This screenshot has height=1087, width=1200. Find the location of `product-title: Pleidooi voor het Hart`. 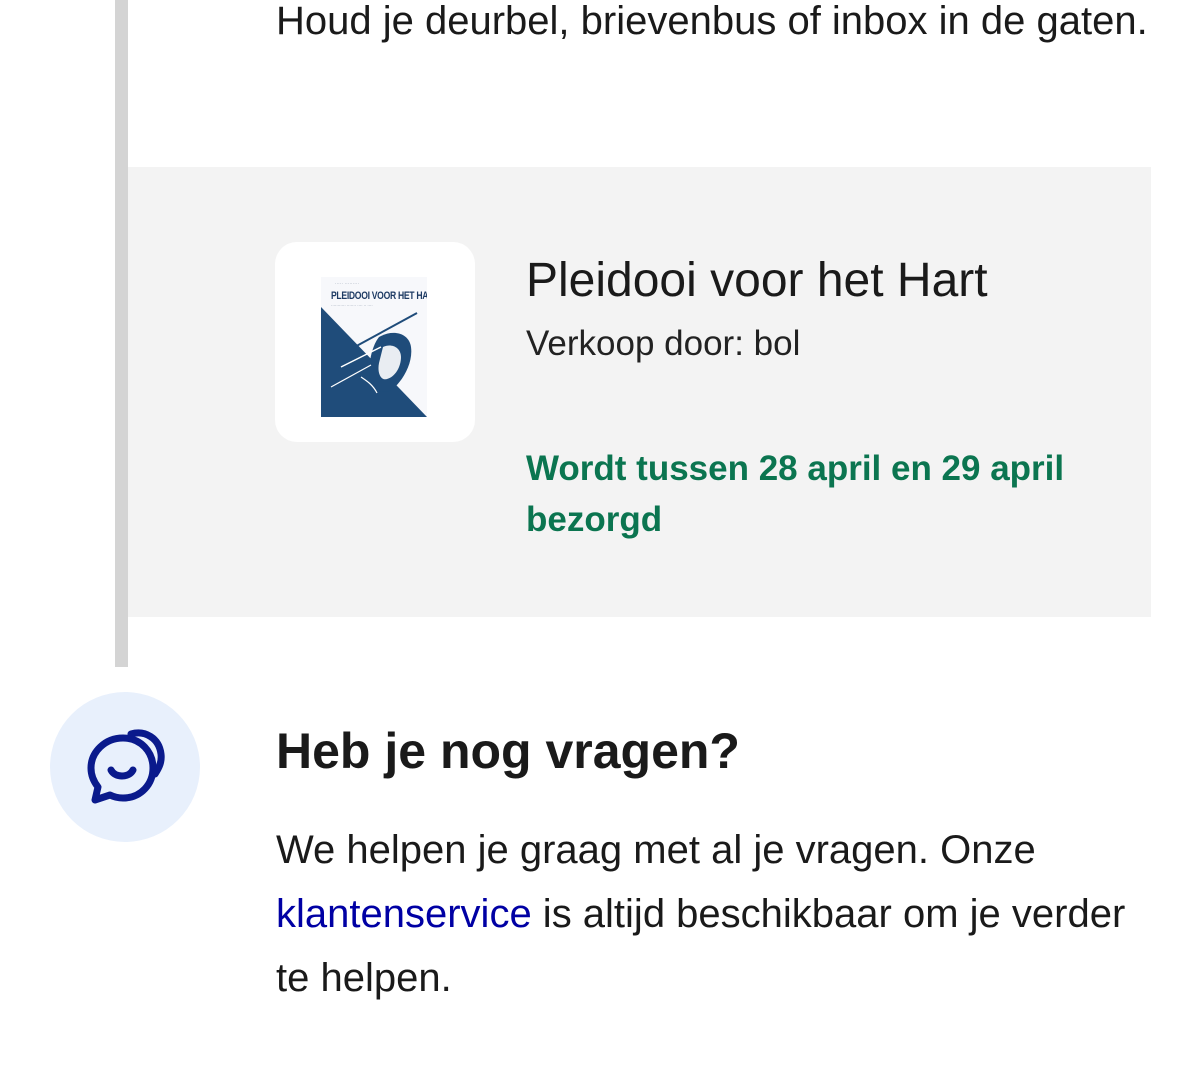

product-title: Pleidooi voor het Hart is located at coordinates (757, 280).